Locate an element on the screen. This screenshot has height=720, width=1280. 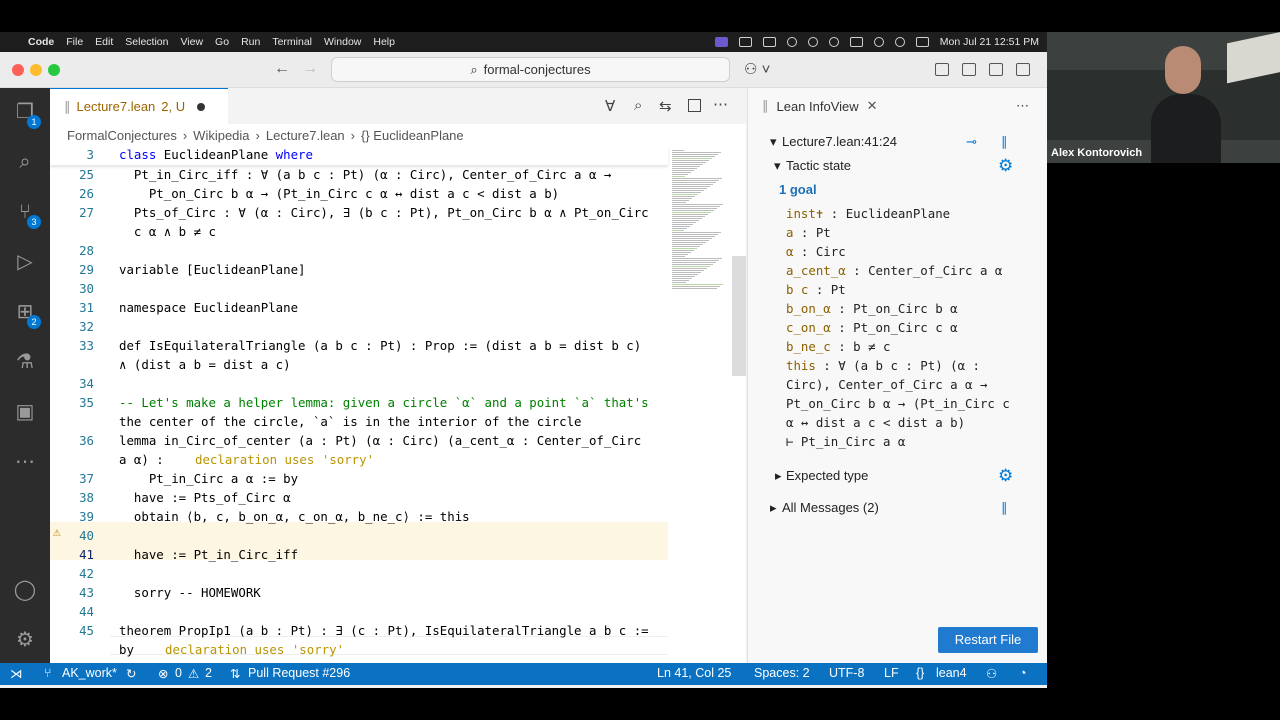
find-icon: ⌕ is located at coordinates (638, 105).